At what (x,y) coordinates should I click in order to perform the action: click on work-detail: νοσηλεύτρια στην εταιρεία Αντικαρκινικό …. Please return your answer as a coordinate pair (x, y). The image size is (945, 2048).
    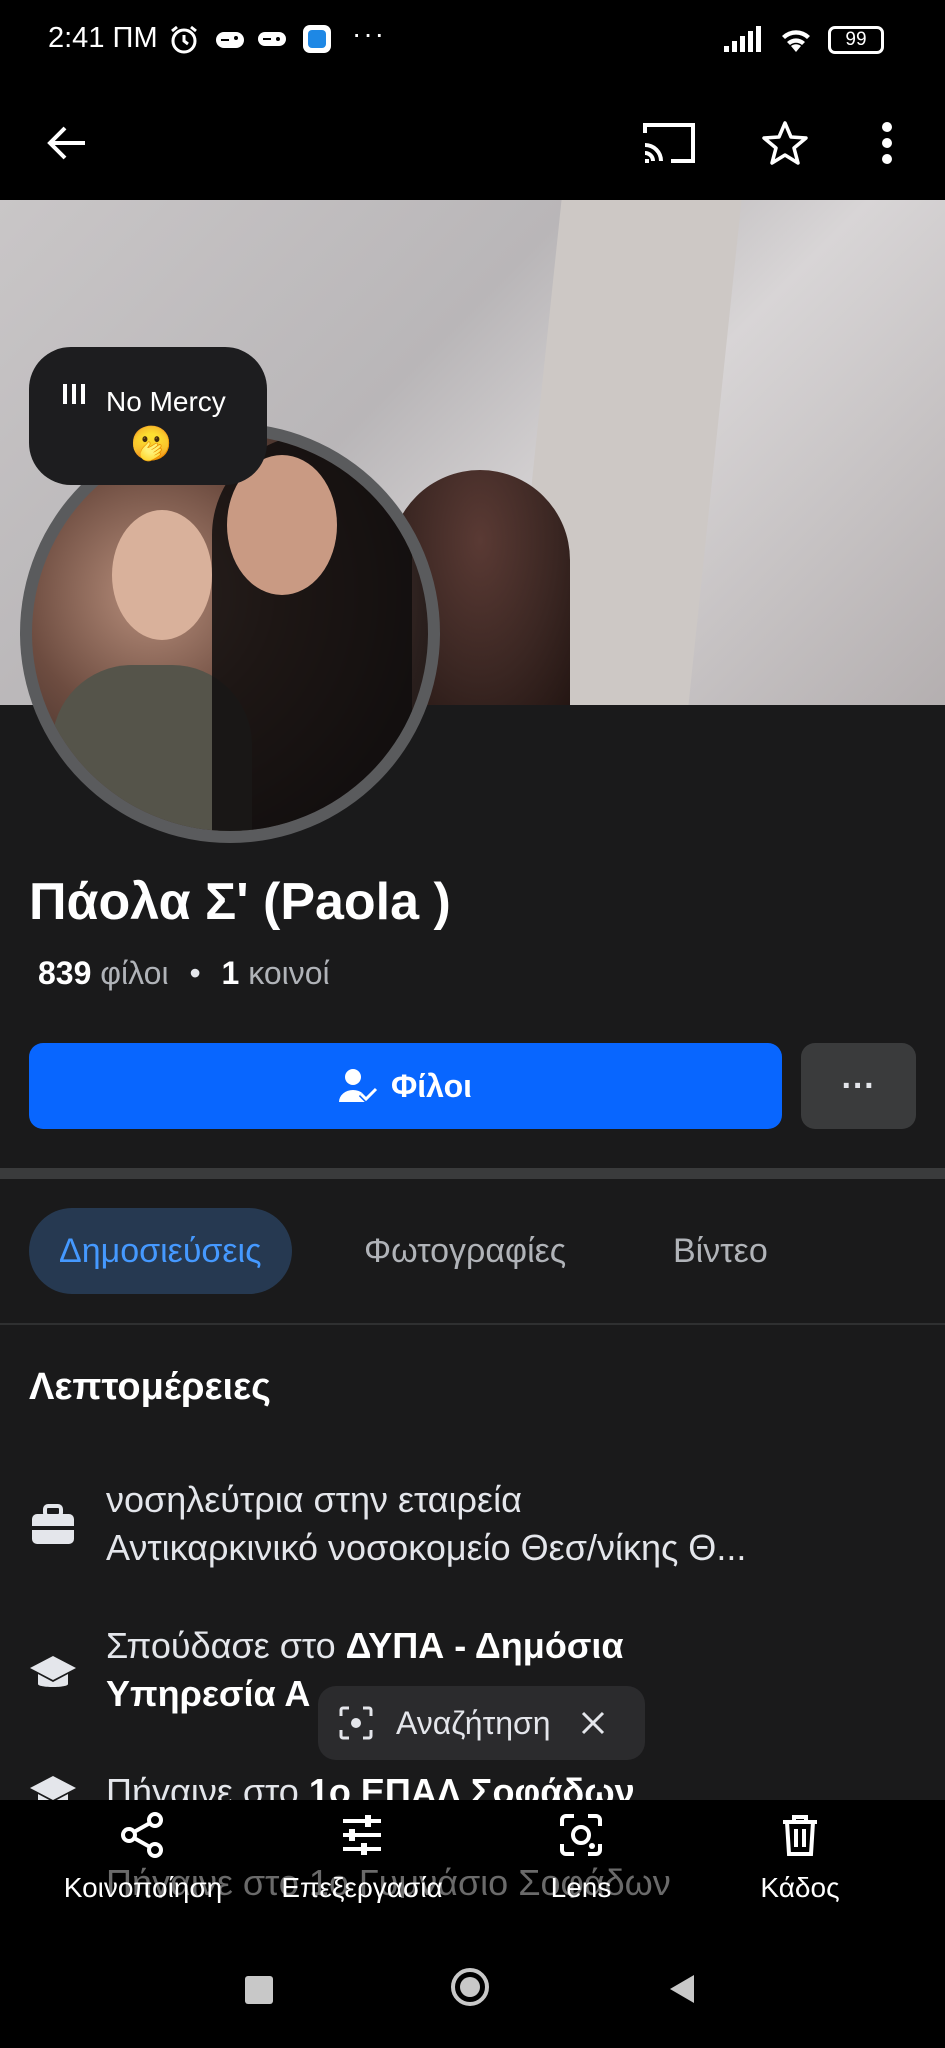
    Looking at the image, I should click on (516, 1524).